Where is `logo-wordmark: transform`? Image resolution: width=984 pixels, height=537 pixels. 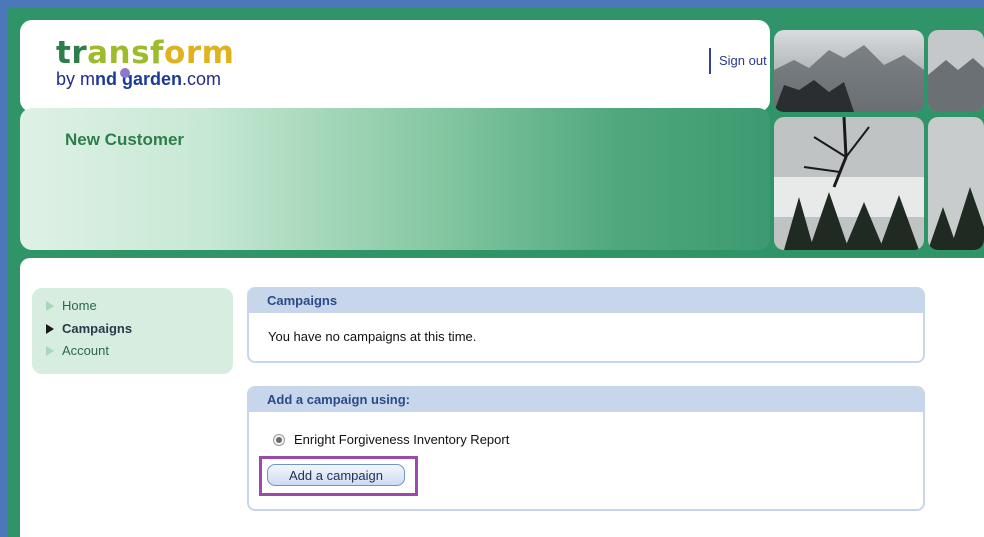 logo-wordmark: transform is located at coordinates (145, 53).